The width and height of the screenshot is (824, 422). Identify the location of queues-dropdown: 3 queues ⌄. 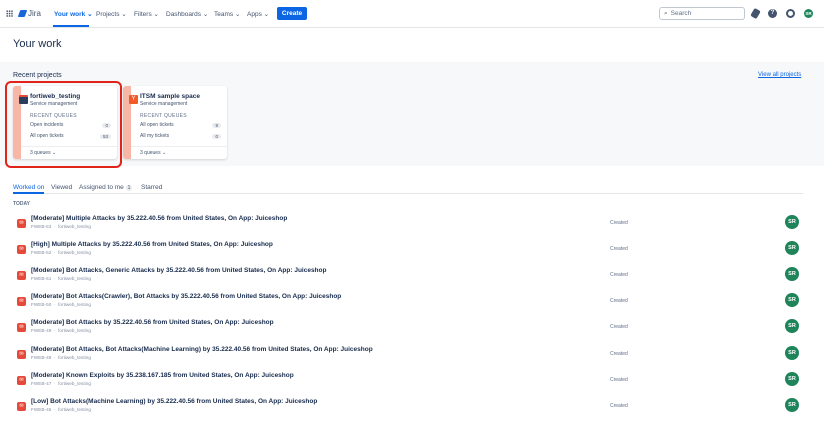
(179, 151).